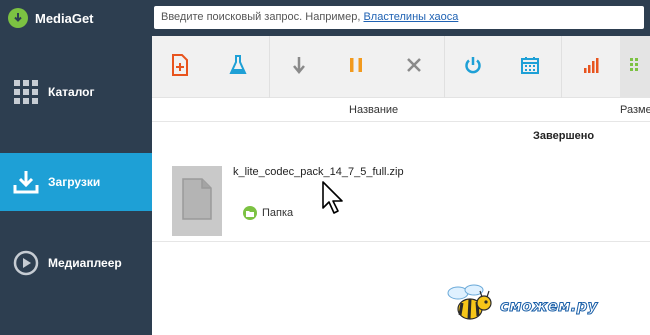  Describe the element at coordinates (635, 110) in the screenshot. I see `column-size-header: Разме` at that location.